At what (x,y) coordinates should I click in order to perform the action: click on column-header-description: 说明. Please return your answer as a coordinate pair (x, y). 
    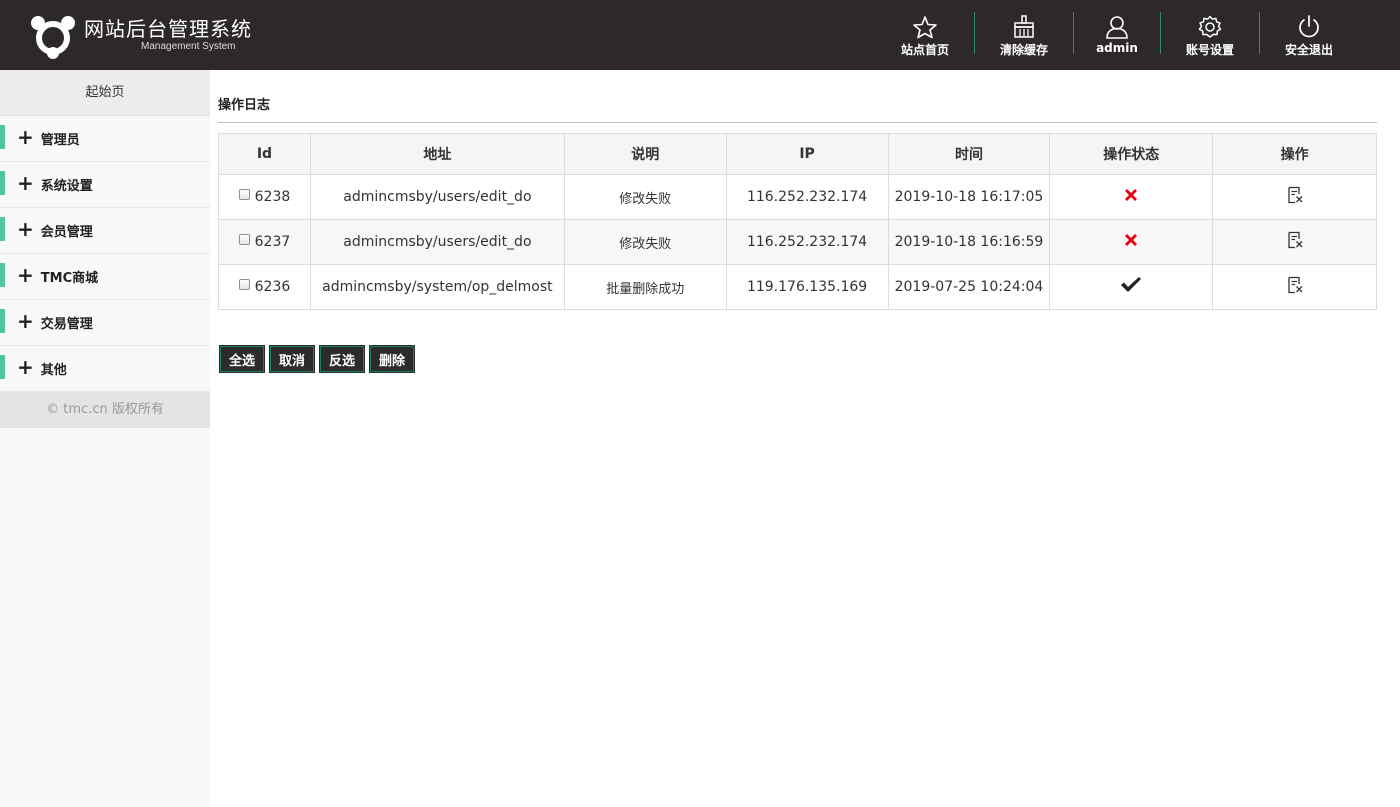
    Looking at the image, I should click on (645, 154).